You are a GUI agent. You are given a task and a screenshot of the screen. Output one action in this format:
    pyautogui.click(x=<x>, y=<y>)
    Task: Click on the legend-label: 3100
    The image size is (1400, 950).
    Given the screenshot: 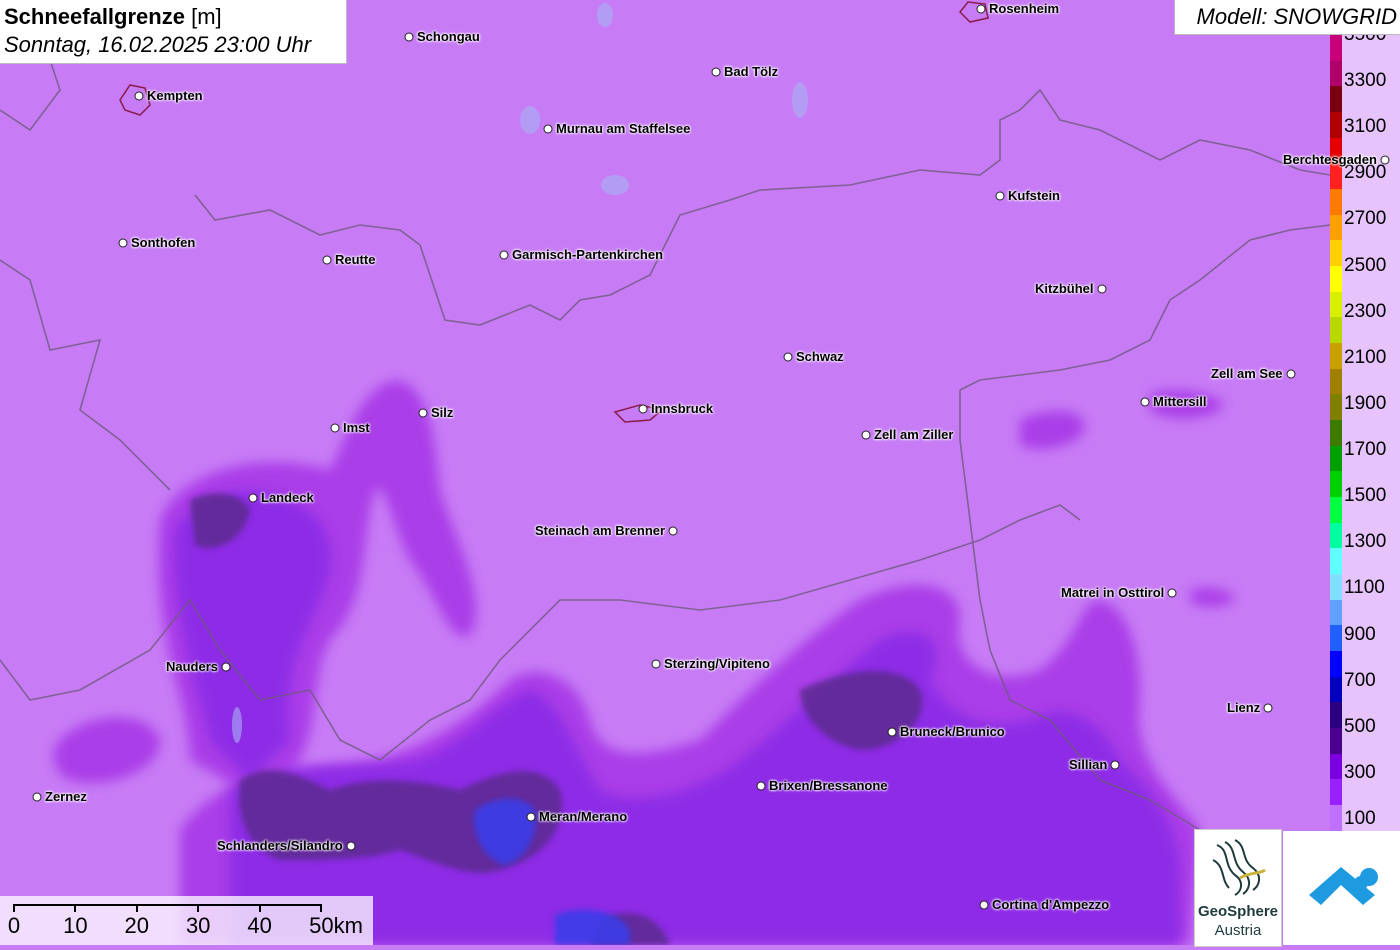 What is the action you would take?
    pyautogui.click(x=1365, y=127)
    